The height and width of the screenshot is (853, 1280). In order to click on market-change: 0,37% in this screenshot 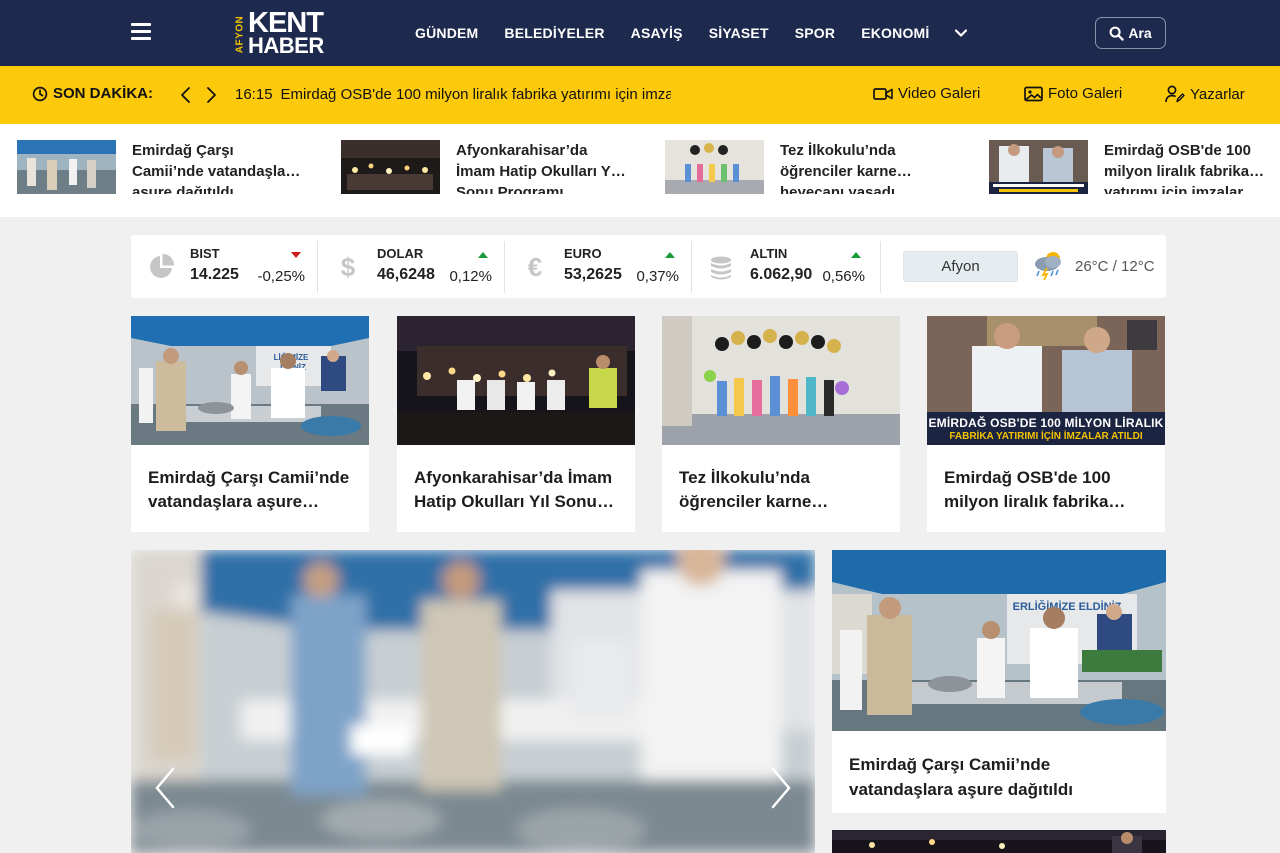, I will do `click(657, 276)`.